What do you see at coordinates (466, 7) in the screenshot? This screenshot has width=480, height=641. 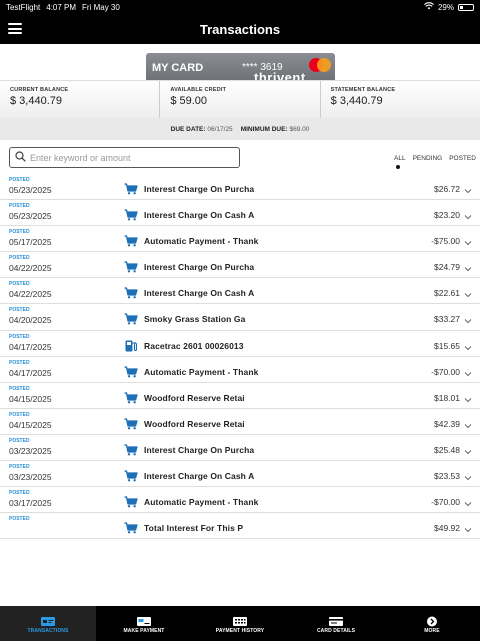 I see `battery-icon` at bounding box center [466, 7].